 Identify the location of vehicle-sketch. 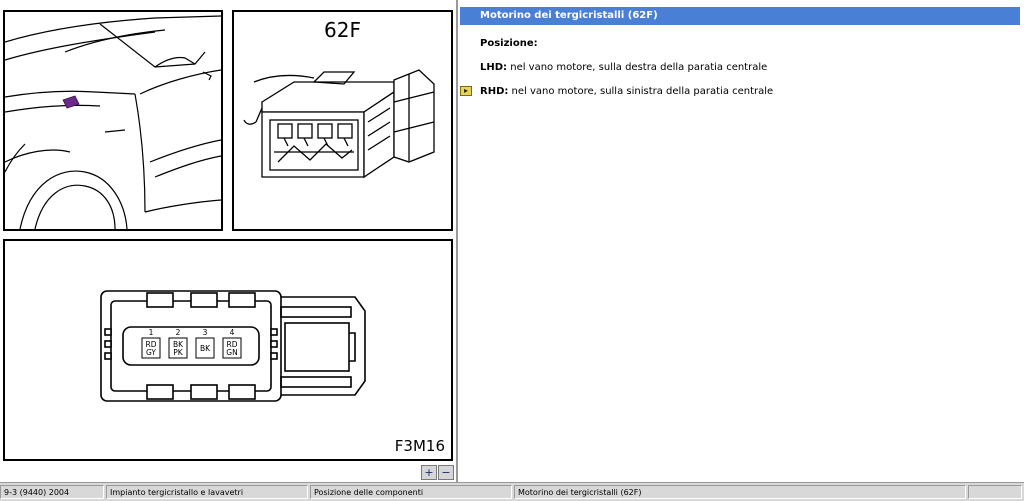
(113, 122).